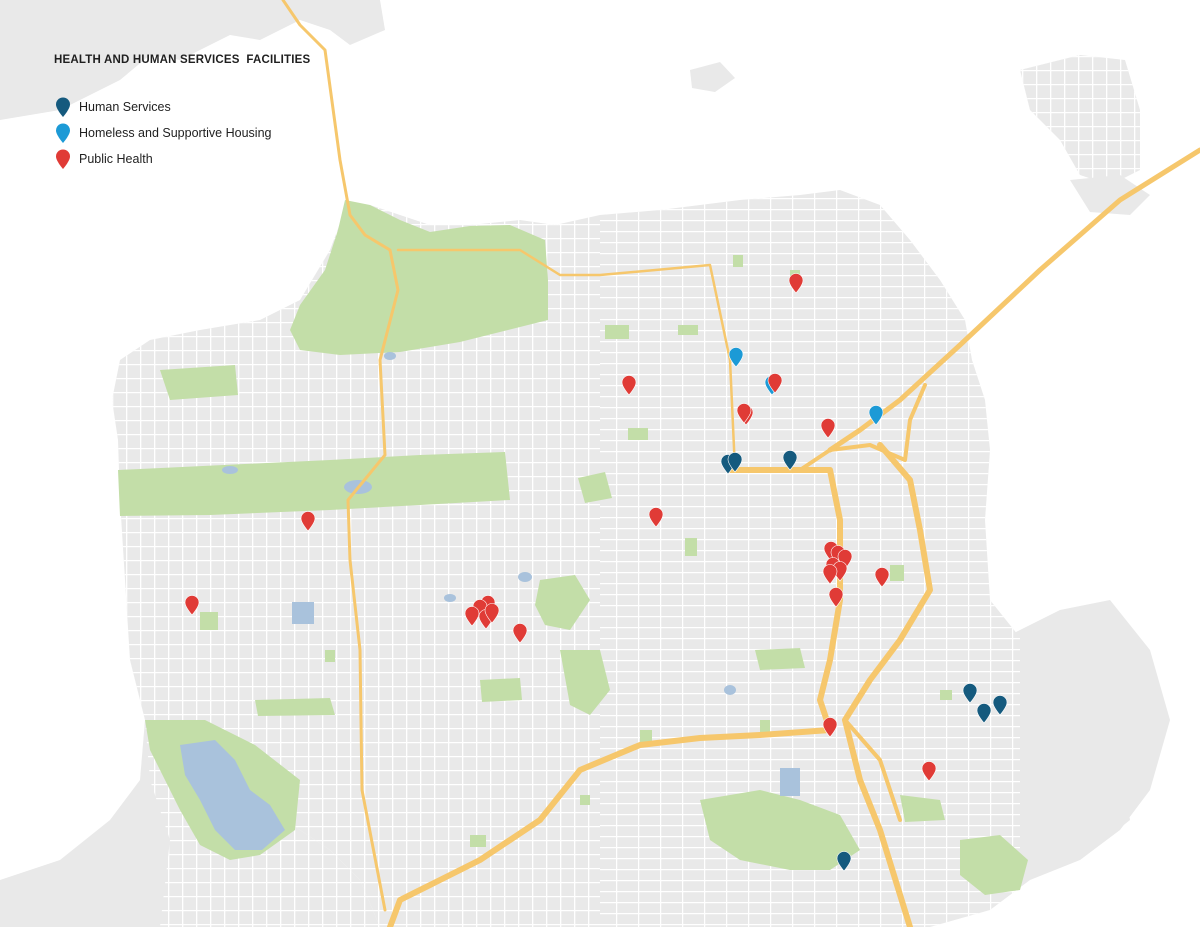  What do you see at coordinates (525, 577) in the screenshot?
I see `laguna-honda` at bounding box center [525, 577].